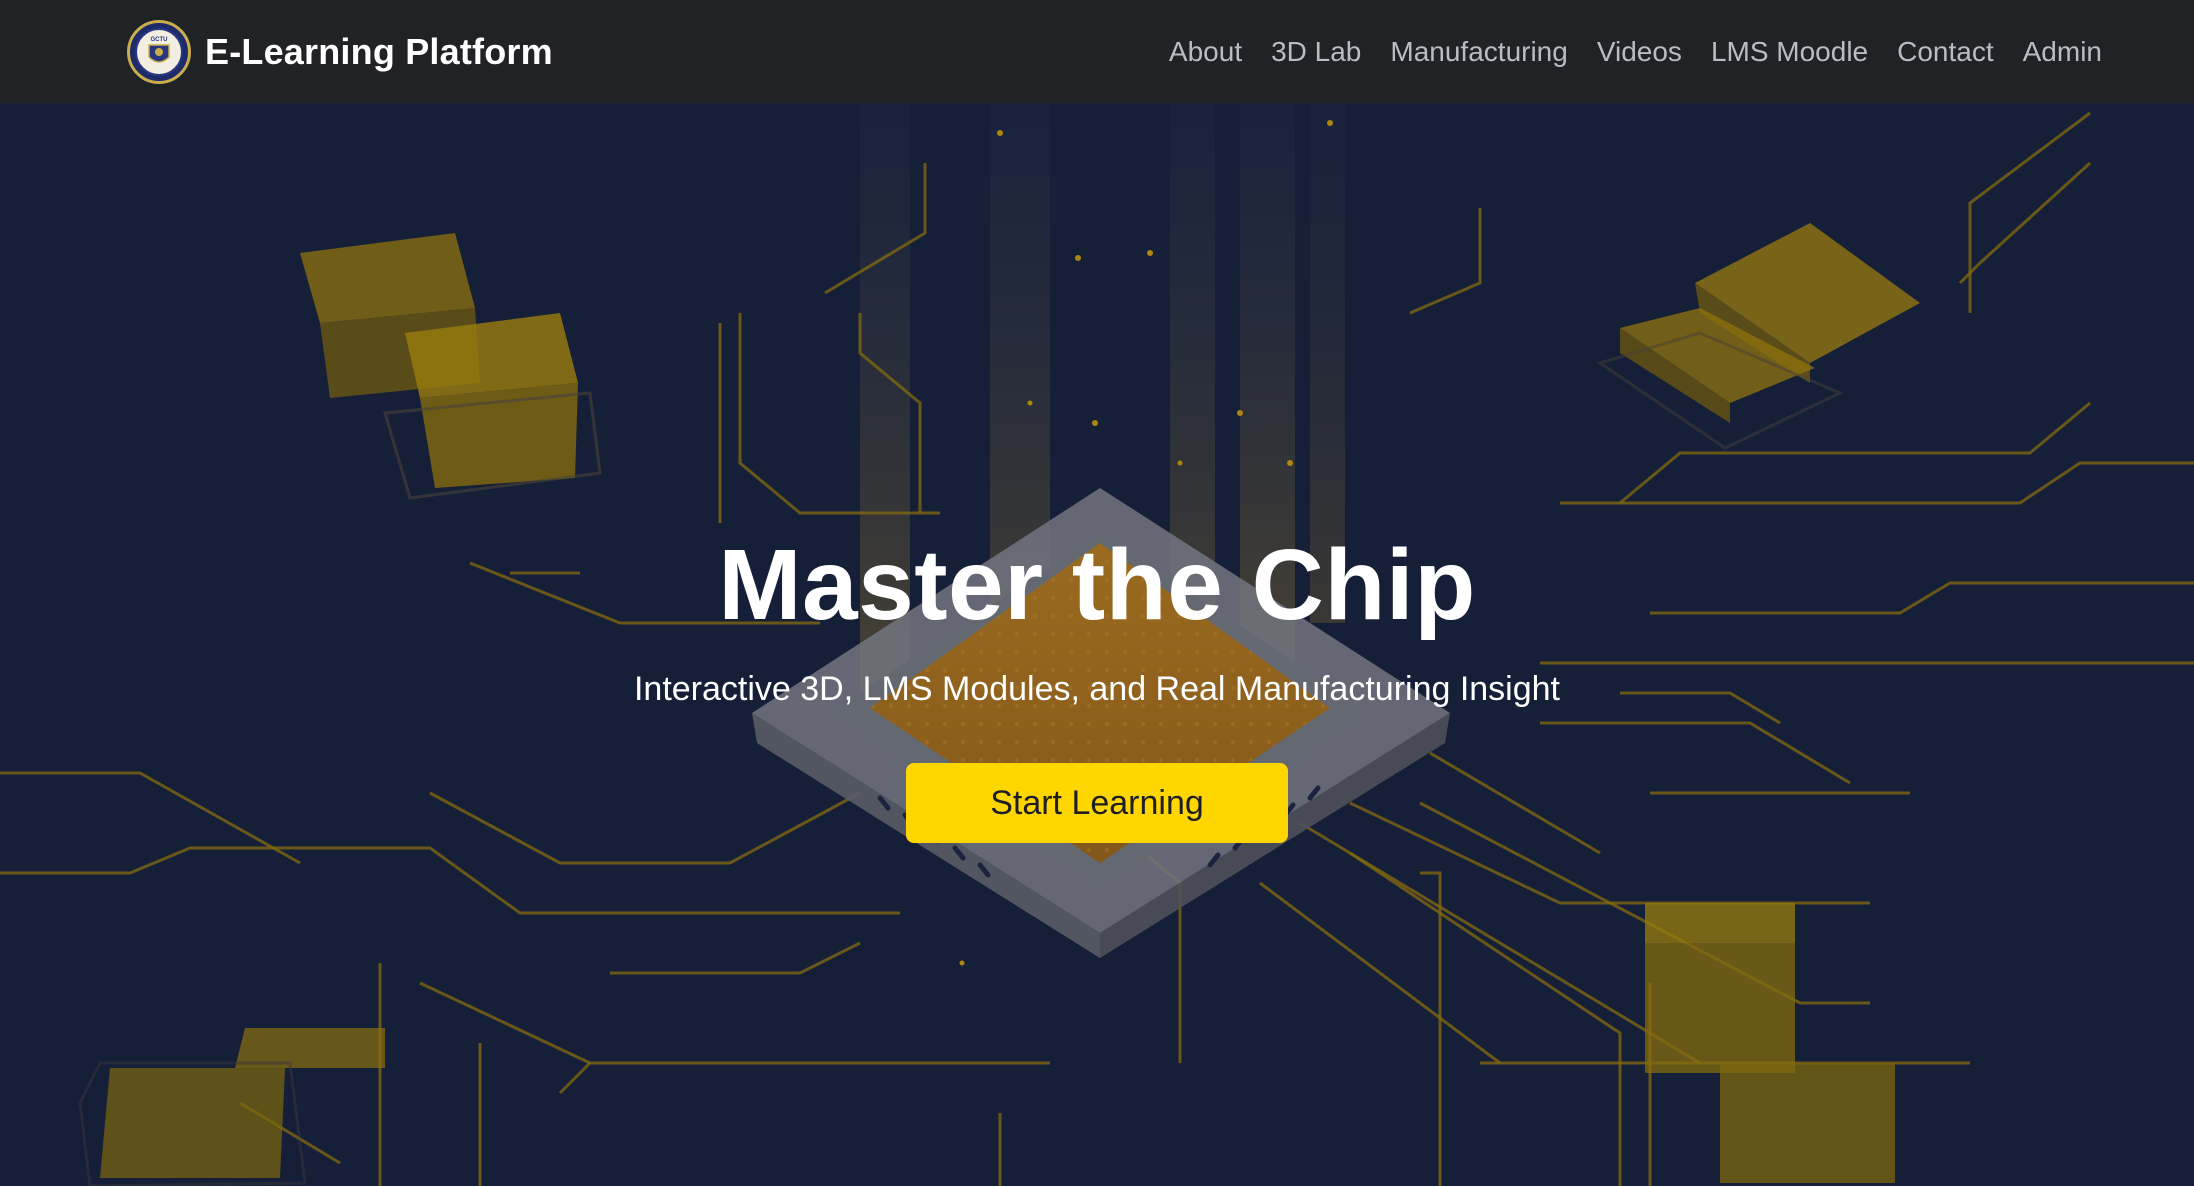 The height and width of the screenshot is (1186, 2194). Describe the element at coordinates (1097, 803) in the screenshot. I see `start-learning-button: Start Learning` at that location.